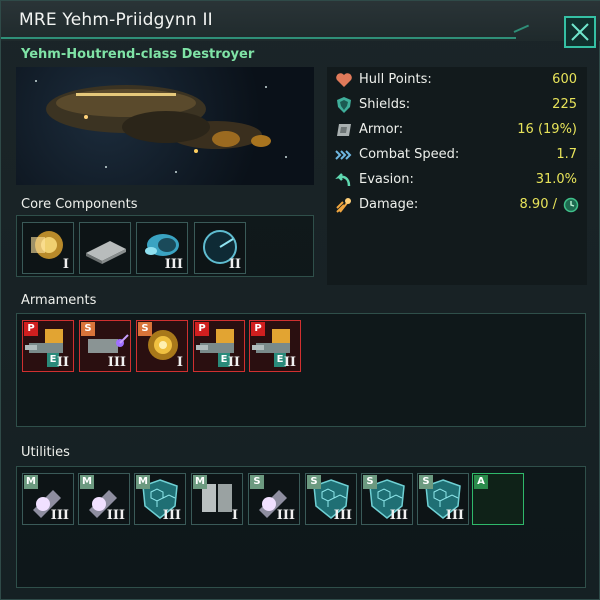 The width and height of the screenshot is (600, 600). Describe the element at coordinates (105, 346) in the screenshot. I see `weapon-slot: S III` at that location.